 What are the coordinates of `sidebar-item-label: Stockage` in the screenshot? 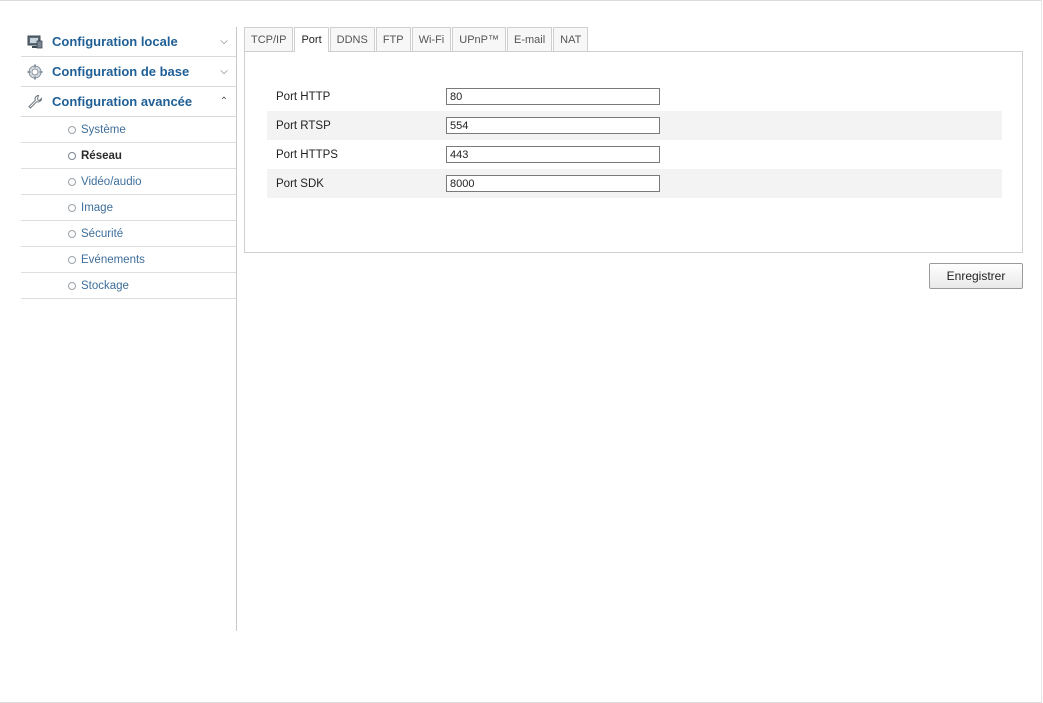 It's located at (105, 285).